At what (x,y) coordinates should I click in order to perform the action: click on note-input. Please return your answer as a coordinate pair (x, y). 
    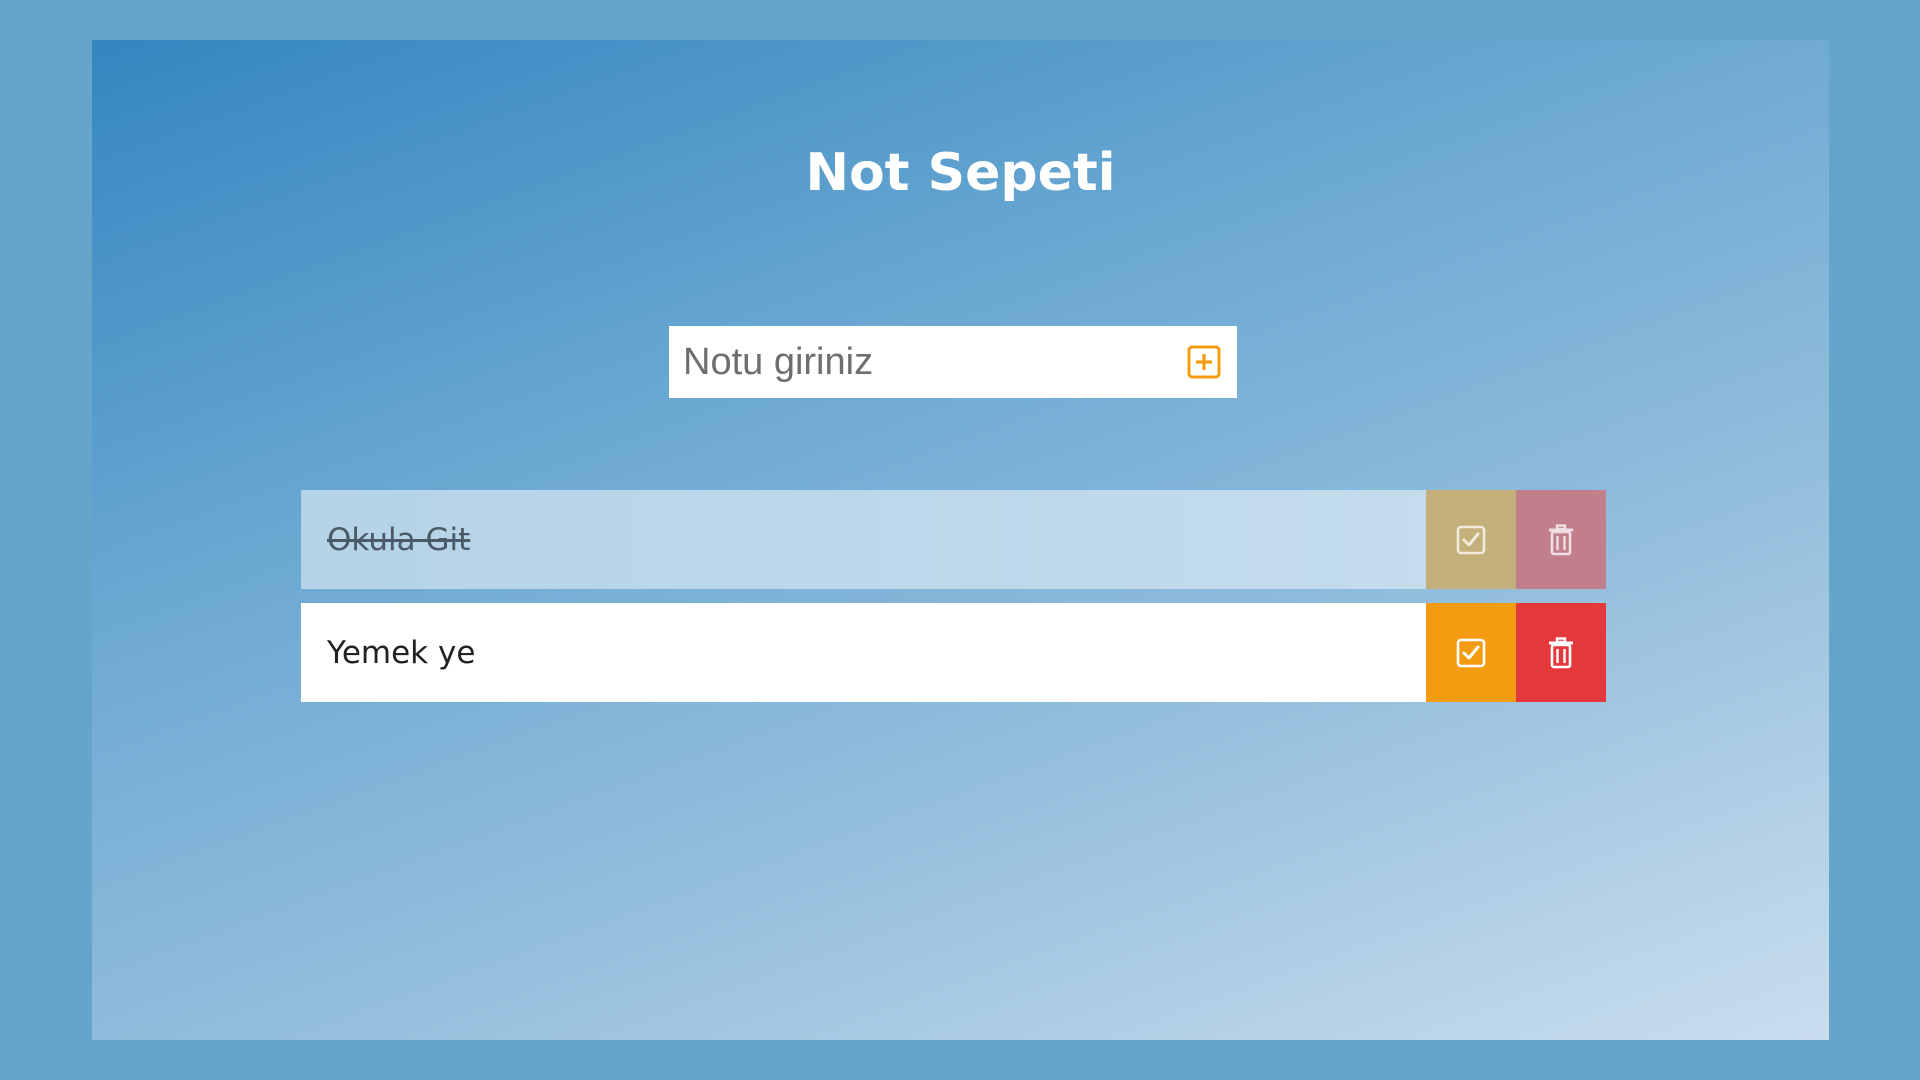
    Looking at the image, I should click on (928, 362).